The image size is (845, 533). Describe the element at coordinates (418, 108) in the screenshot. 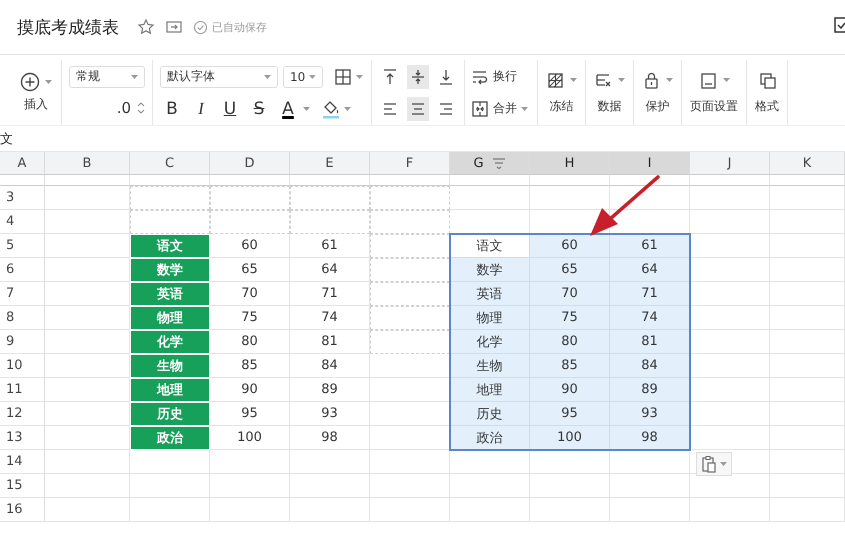

I see `align-center-button` at that location.